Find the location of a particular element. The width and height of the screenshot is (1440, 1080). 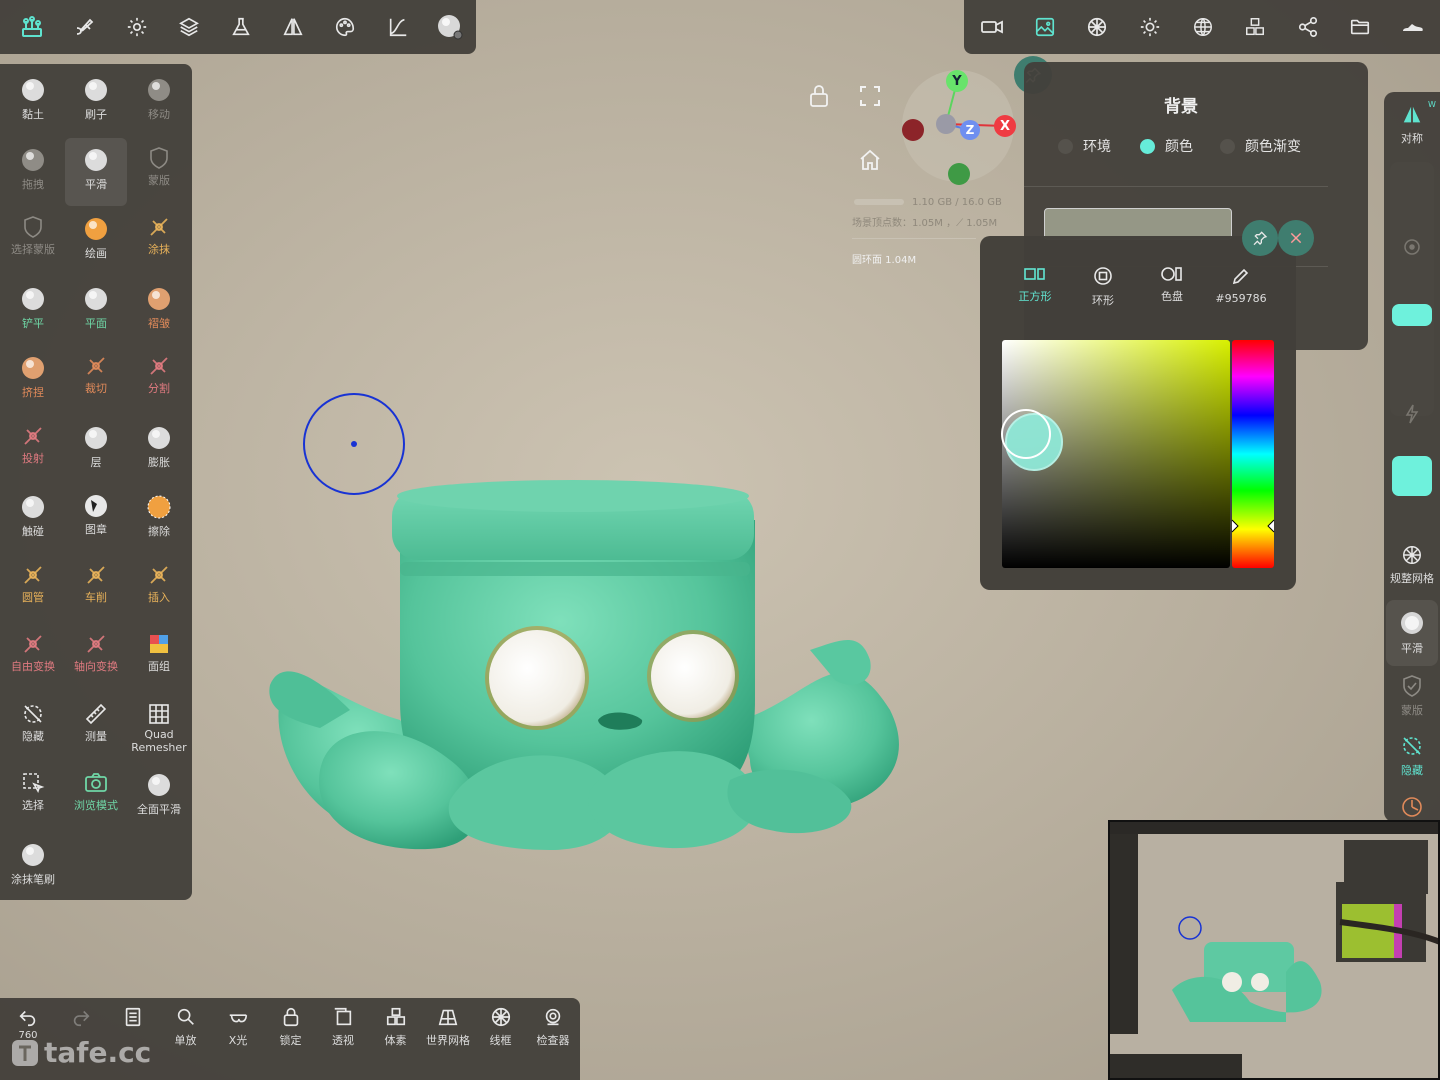

gizmo-x: X is located at coordinates (1005, 126).